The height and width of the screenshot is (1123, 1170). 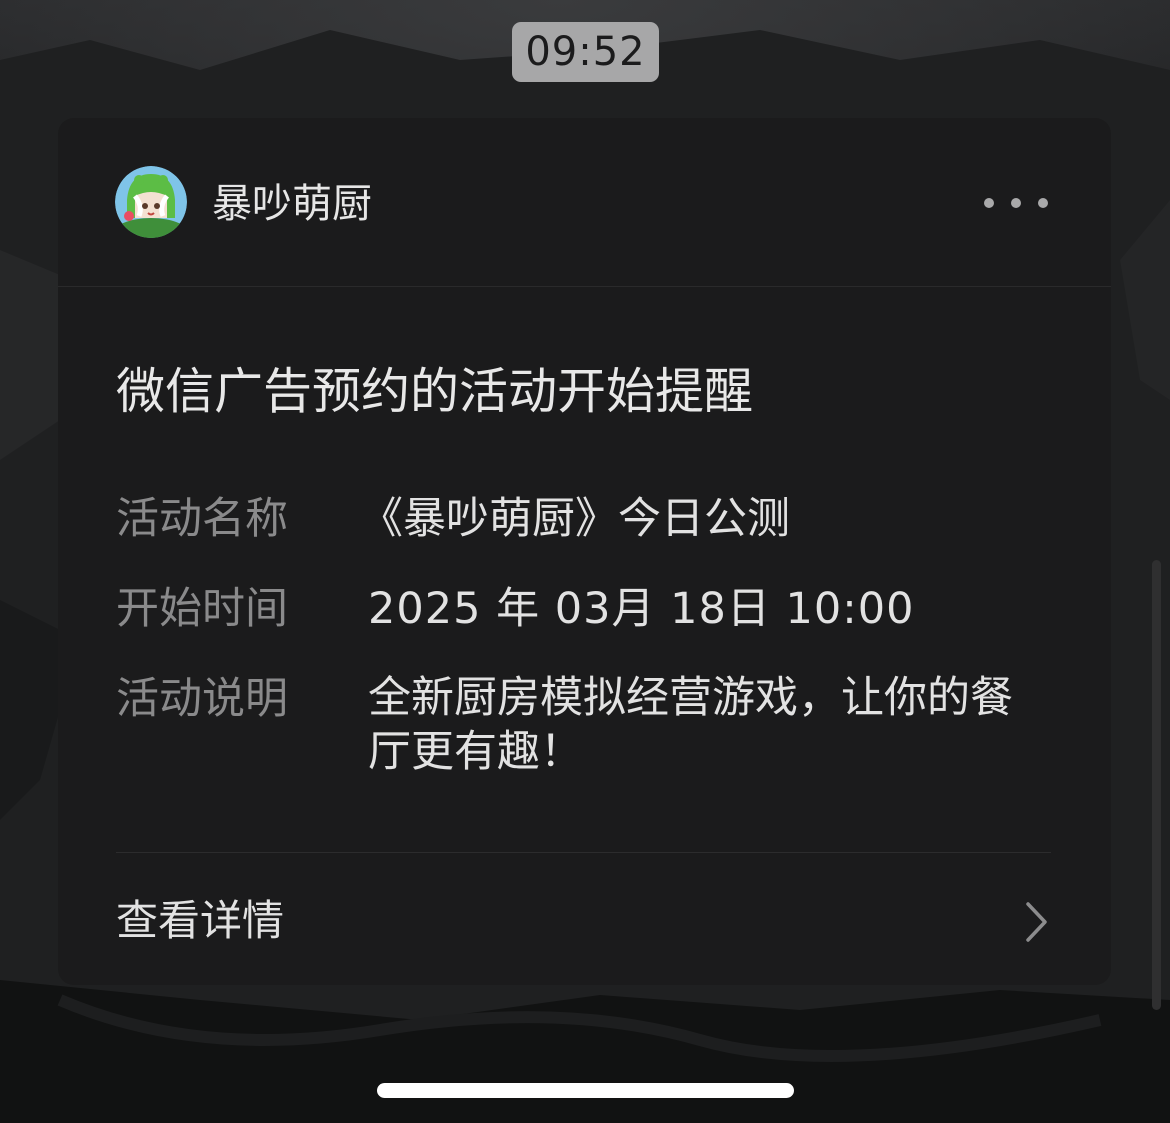 I want to click on field-label: 活动说明, so click(x=202, y=699).